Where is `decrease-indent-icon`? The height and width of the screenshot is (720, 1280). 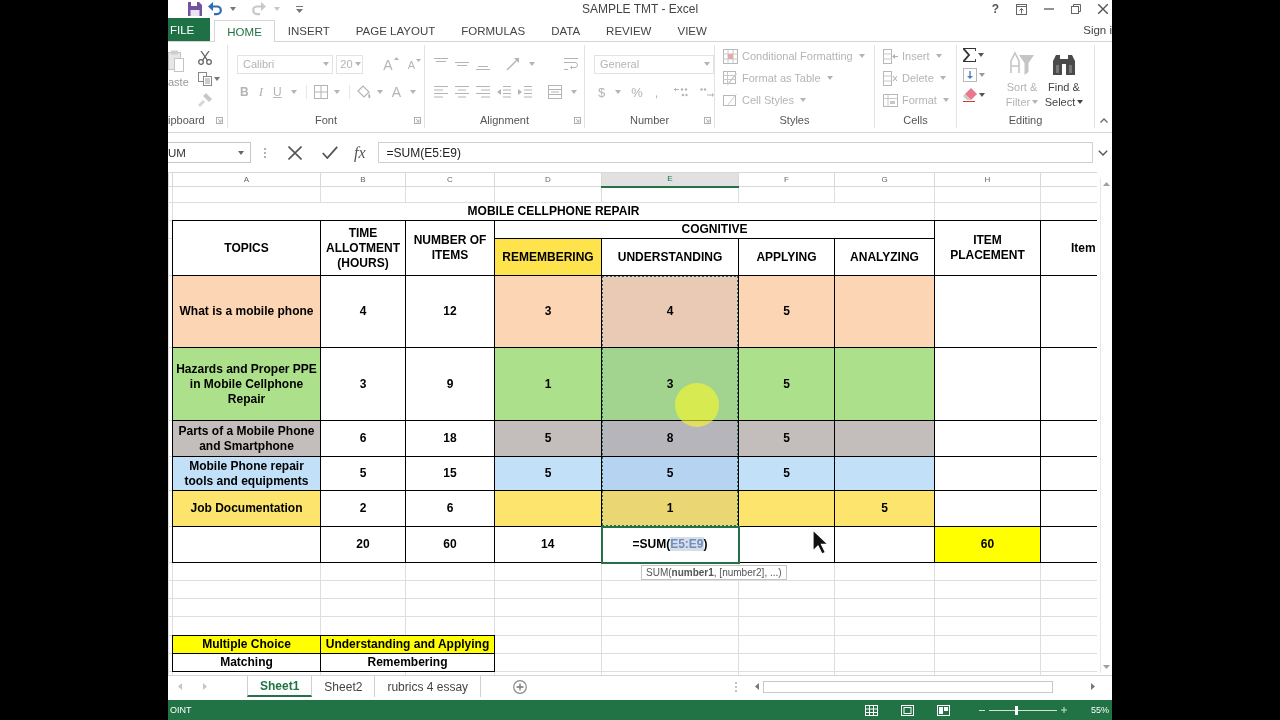 decrease-indent-icon is located at coordinates (504, 92).